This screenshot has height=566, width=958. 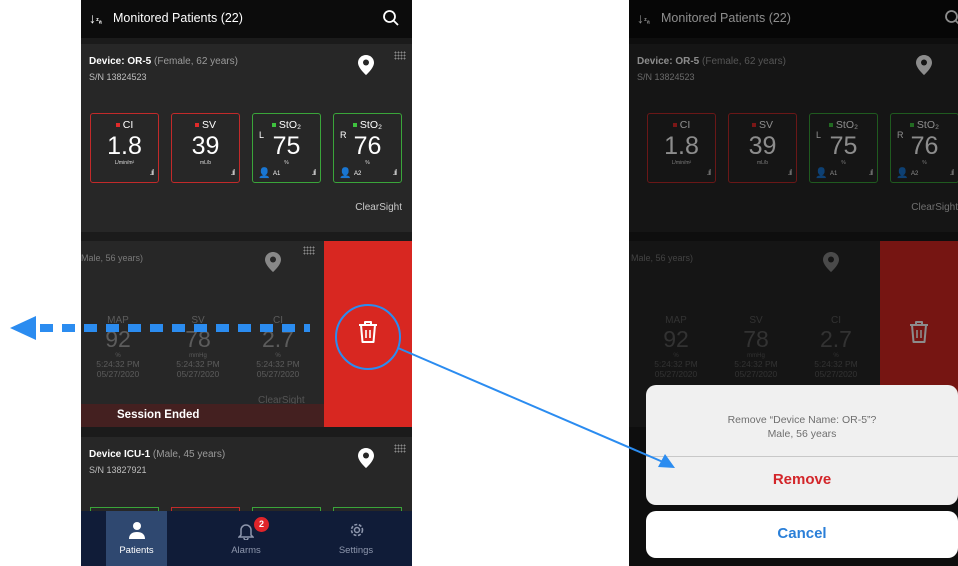 I want to click on connector-arrow, so click(x=536, y=407).